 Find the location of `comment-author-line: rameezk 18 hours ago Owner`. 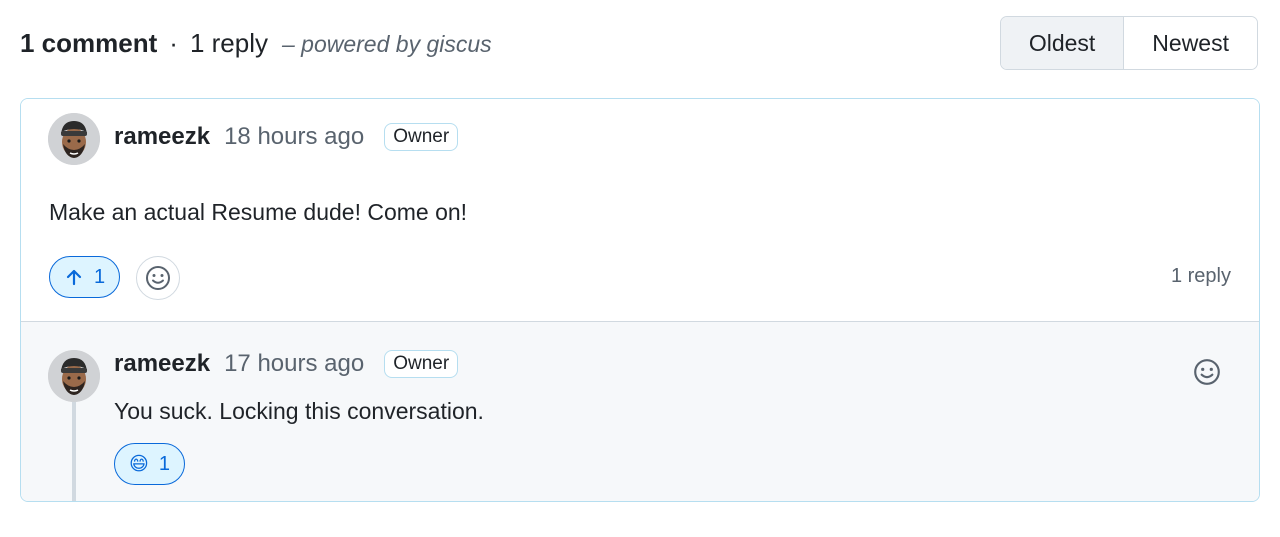

comment-author-line: rameezk 18 hours ago Owner is located at coordinates (286, 137).